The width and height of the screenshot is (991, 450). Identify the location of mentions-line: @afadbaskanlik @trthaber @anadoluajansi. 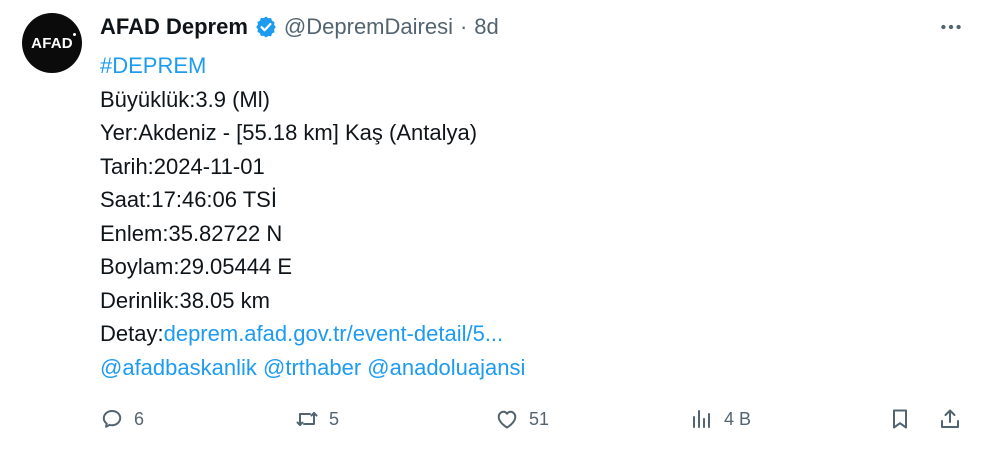
(530, 368).